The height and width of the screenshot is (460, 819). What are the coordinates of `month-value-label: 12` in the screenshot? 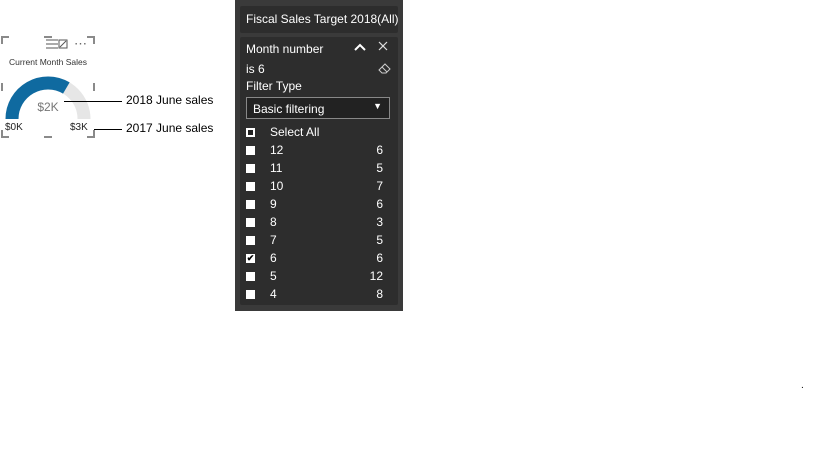 It's located at (277, 150).